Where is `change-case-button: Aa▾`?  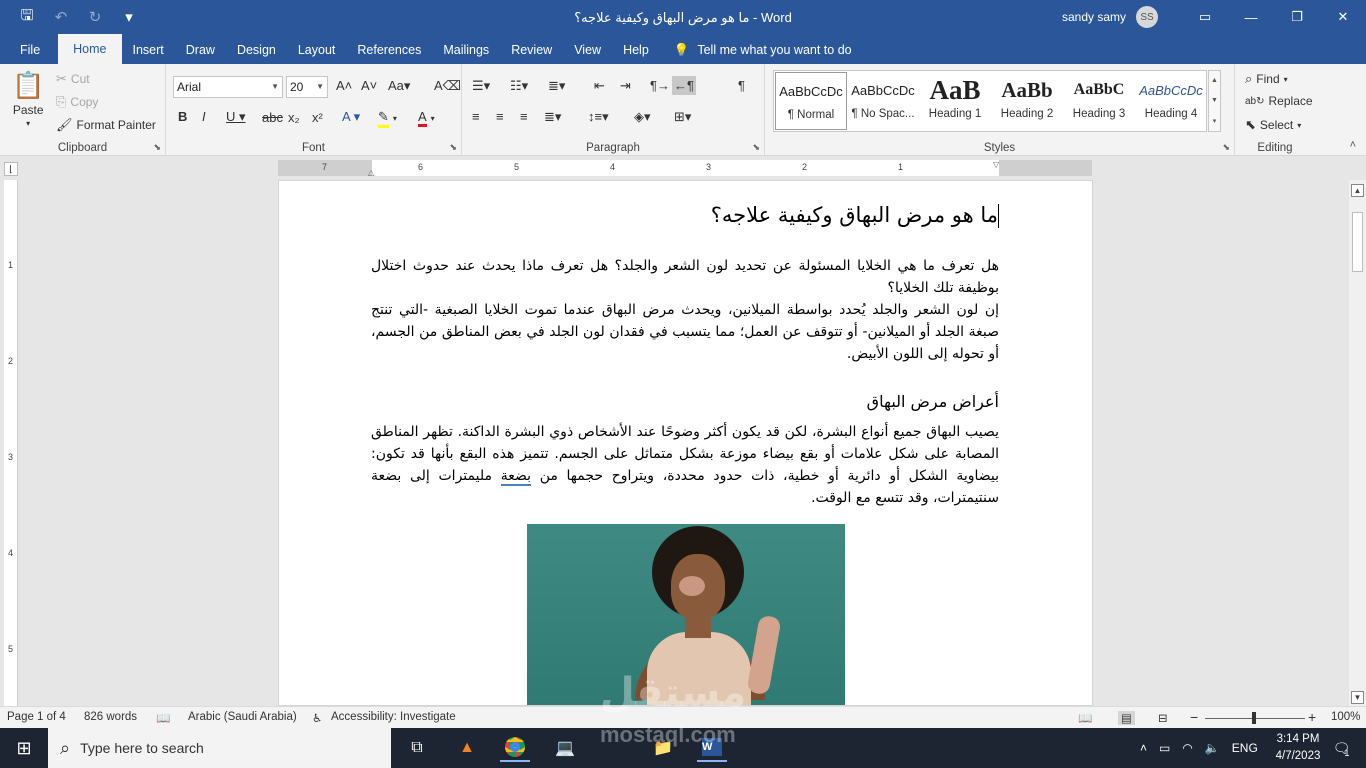
change-case-button: Aa▾ is located at coordinates (399, 86).